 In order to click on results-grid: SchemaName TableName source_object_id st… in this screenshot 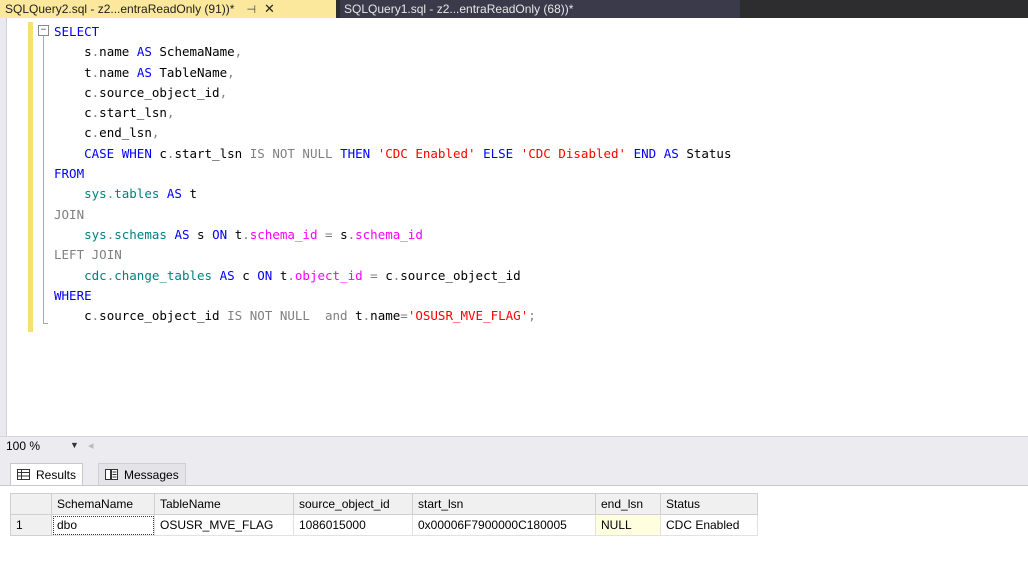, I will do `click(384, 514)`.